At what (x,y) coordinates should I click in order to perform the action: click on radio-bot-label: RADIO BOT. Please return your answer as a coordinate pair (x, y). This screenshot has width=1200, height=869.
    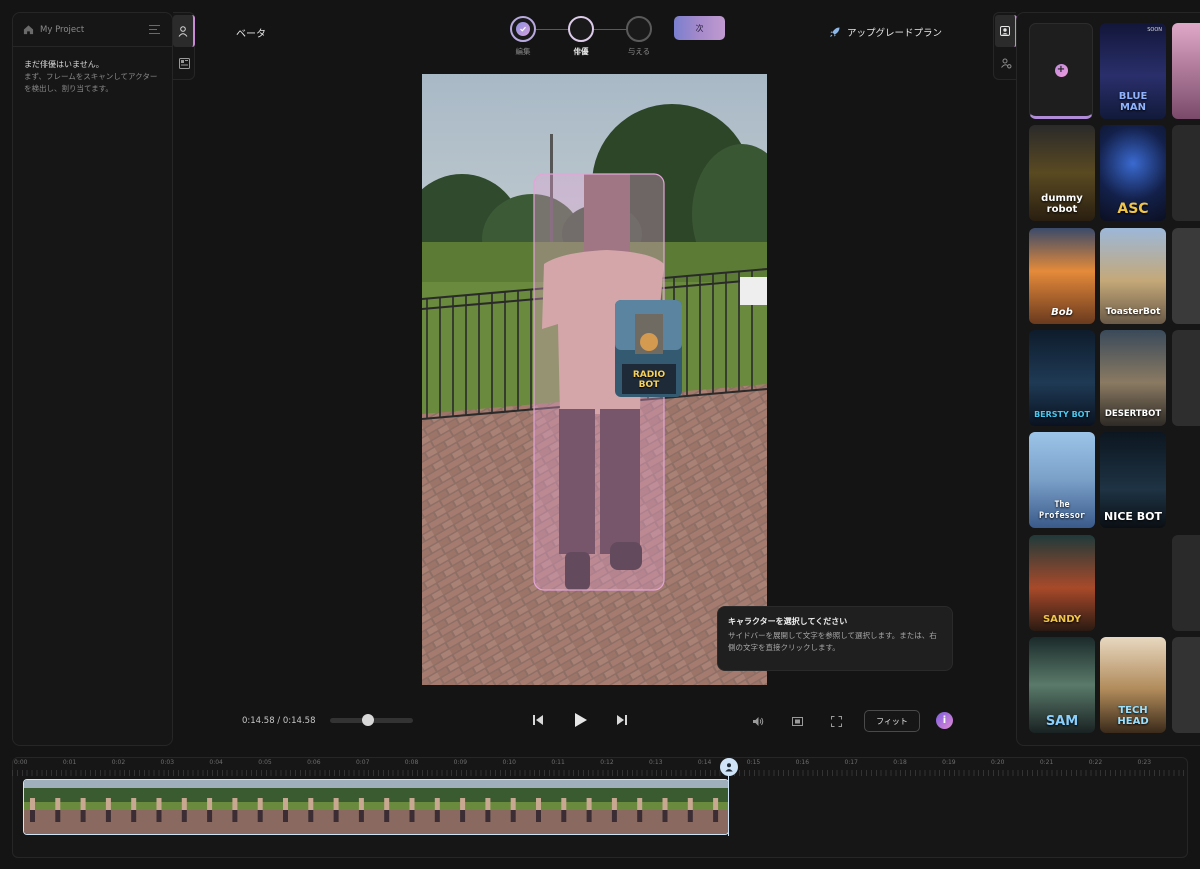
    Looking at the image, I should click on (649, 380).